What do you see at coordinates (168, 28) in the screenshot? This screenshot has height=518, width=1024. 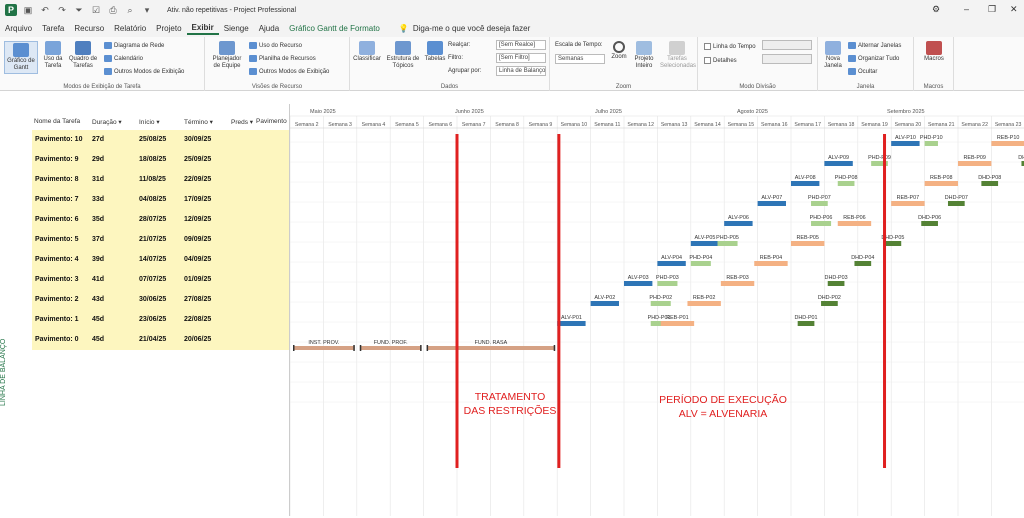 I see `menu-item-4: Projeto` at bounding box center [168, 28].